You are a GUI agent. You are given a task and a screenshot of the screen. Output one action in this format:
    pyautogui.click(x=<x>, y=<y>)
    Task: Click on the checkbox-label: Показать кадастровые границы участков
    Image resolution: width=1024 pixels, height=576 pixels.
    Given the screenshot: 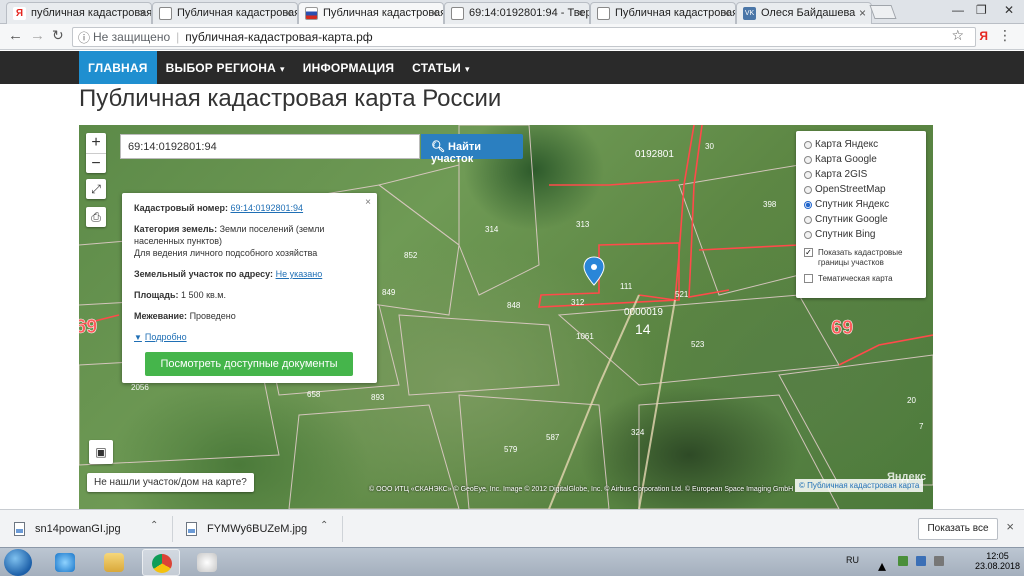 What is the action you would take?
    pyautogui.click(x=860, y=257)
    